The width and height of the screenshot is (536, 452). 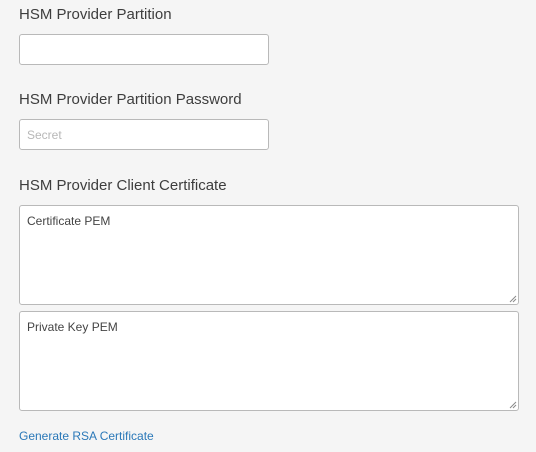 What do you see at coordinates (123, 185) in the screenshot?
I see `hsm-client-certificate-label: HSM Provider Client Certificate` at bounding box center [123, 185].